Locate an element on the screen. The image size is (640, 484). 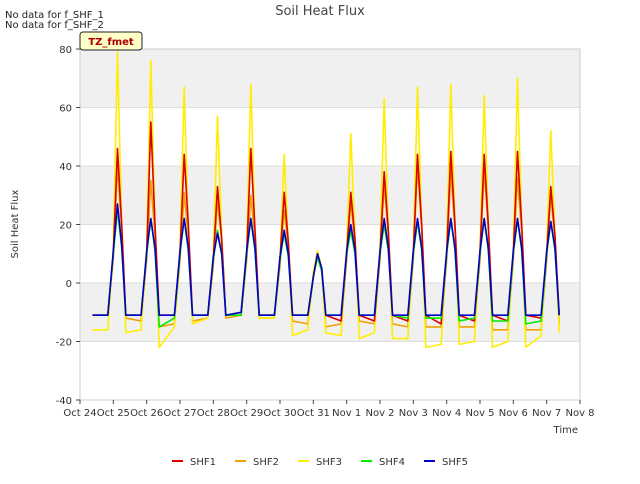
legend-label-shf5: SHF5 is located at coordinates (455, 462).